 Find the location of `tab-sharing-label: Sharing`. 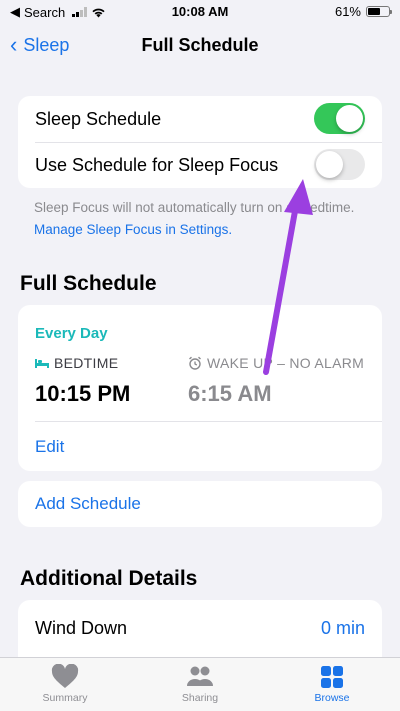

tab-sharing-label: Sharing is located at coordinates (200, 698).